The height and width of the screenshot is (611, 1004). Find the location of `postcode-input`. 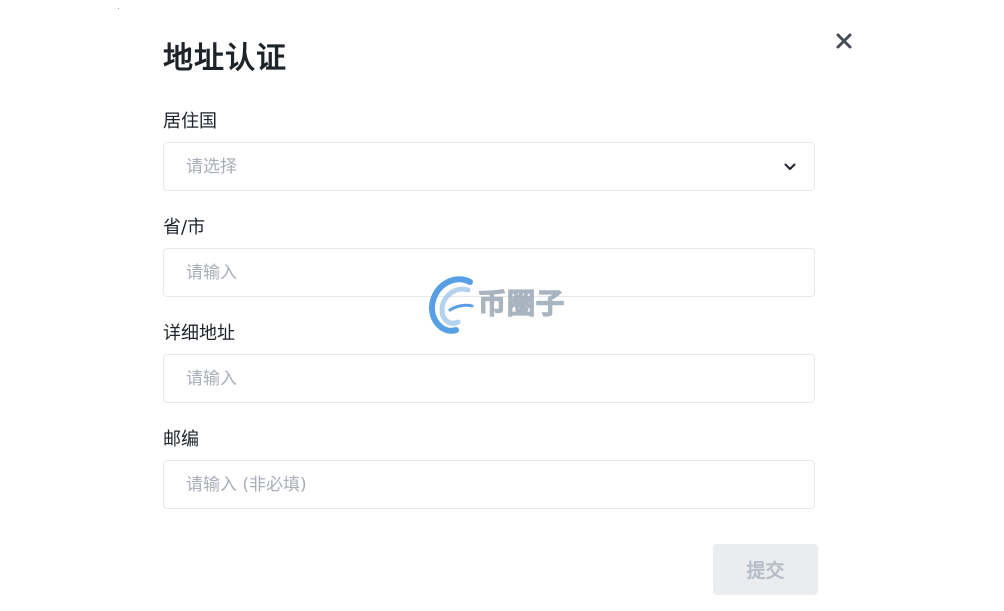

postcode-input is located at coordinates (489, 484).